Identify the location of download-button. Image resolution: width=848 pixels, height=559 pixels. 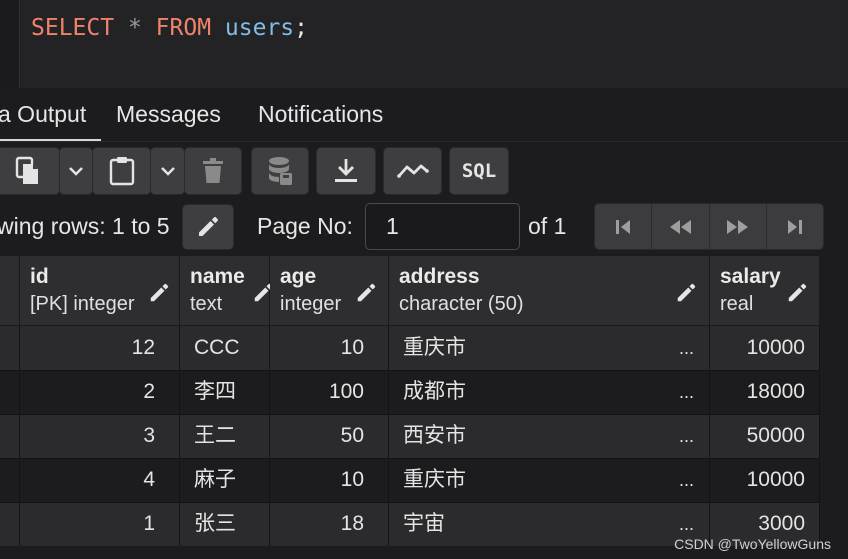
(346, 171).